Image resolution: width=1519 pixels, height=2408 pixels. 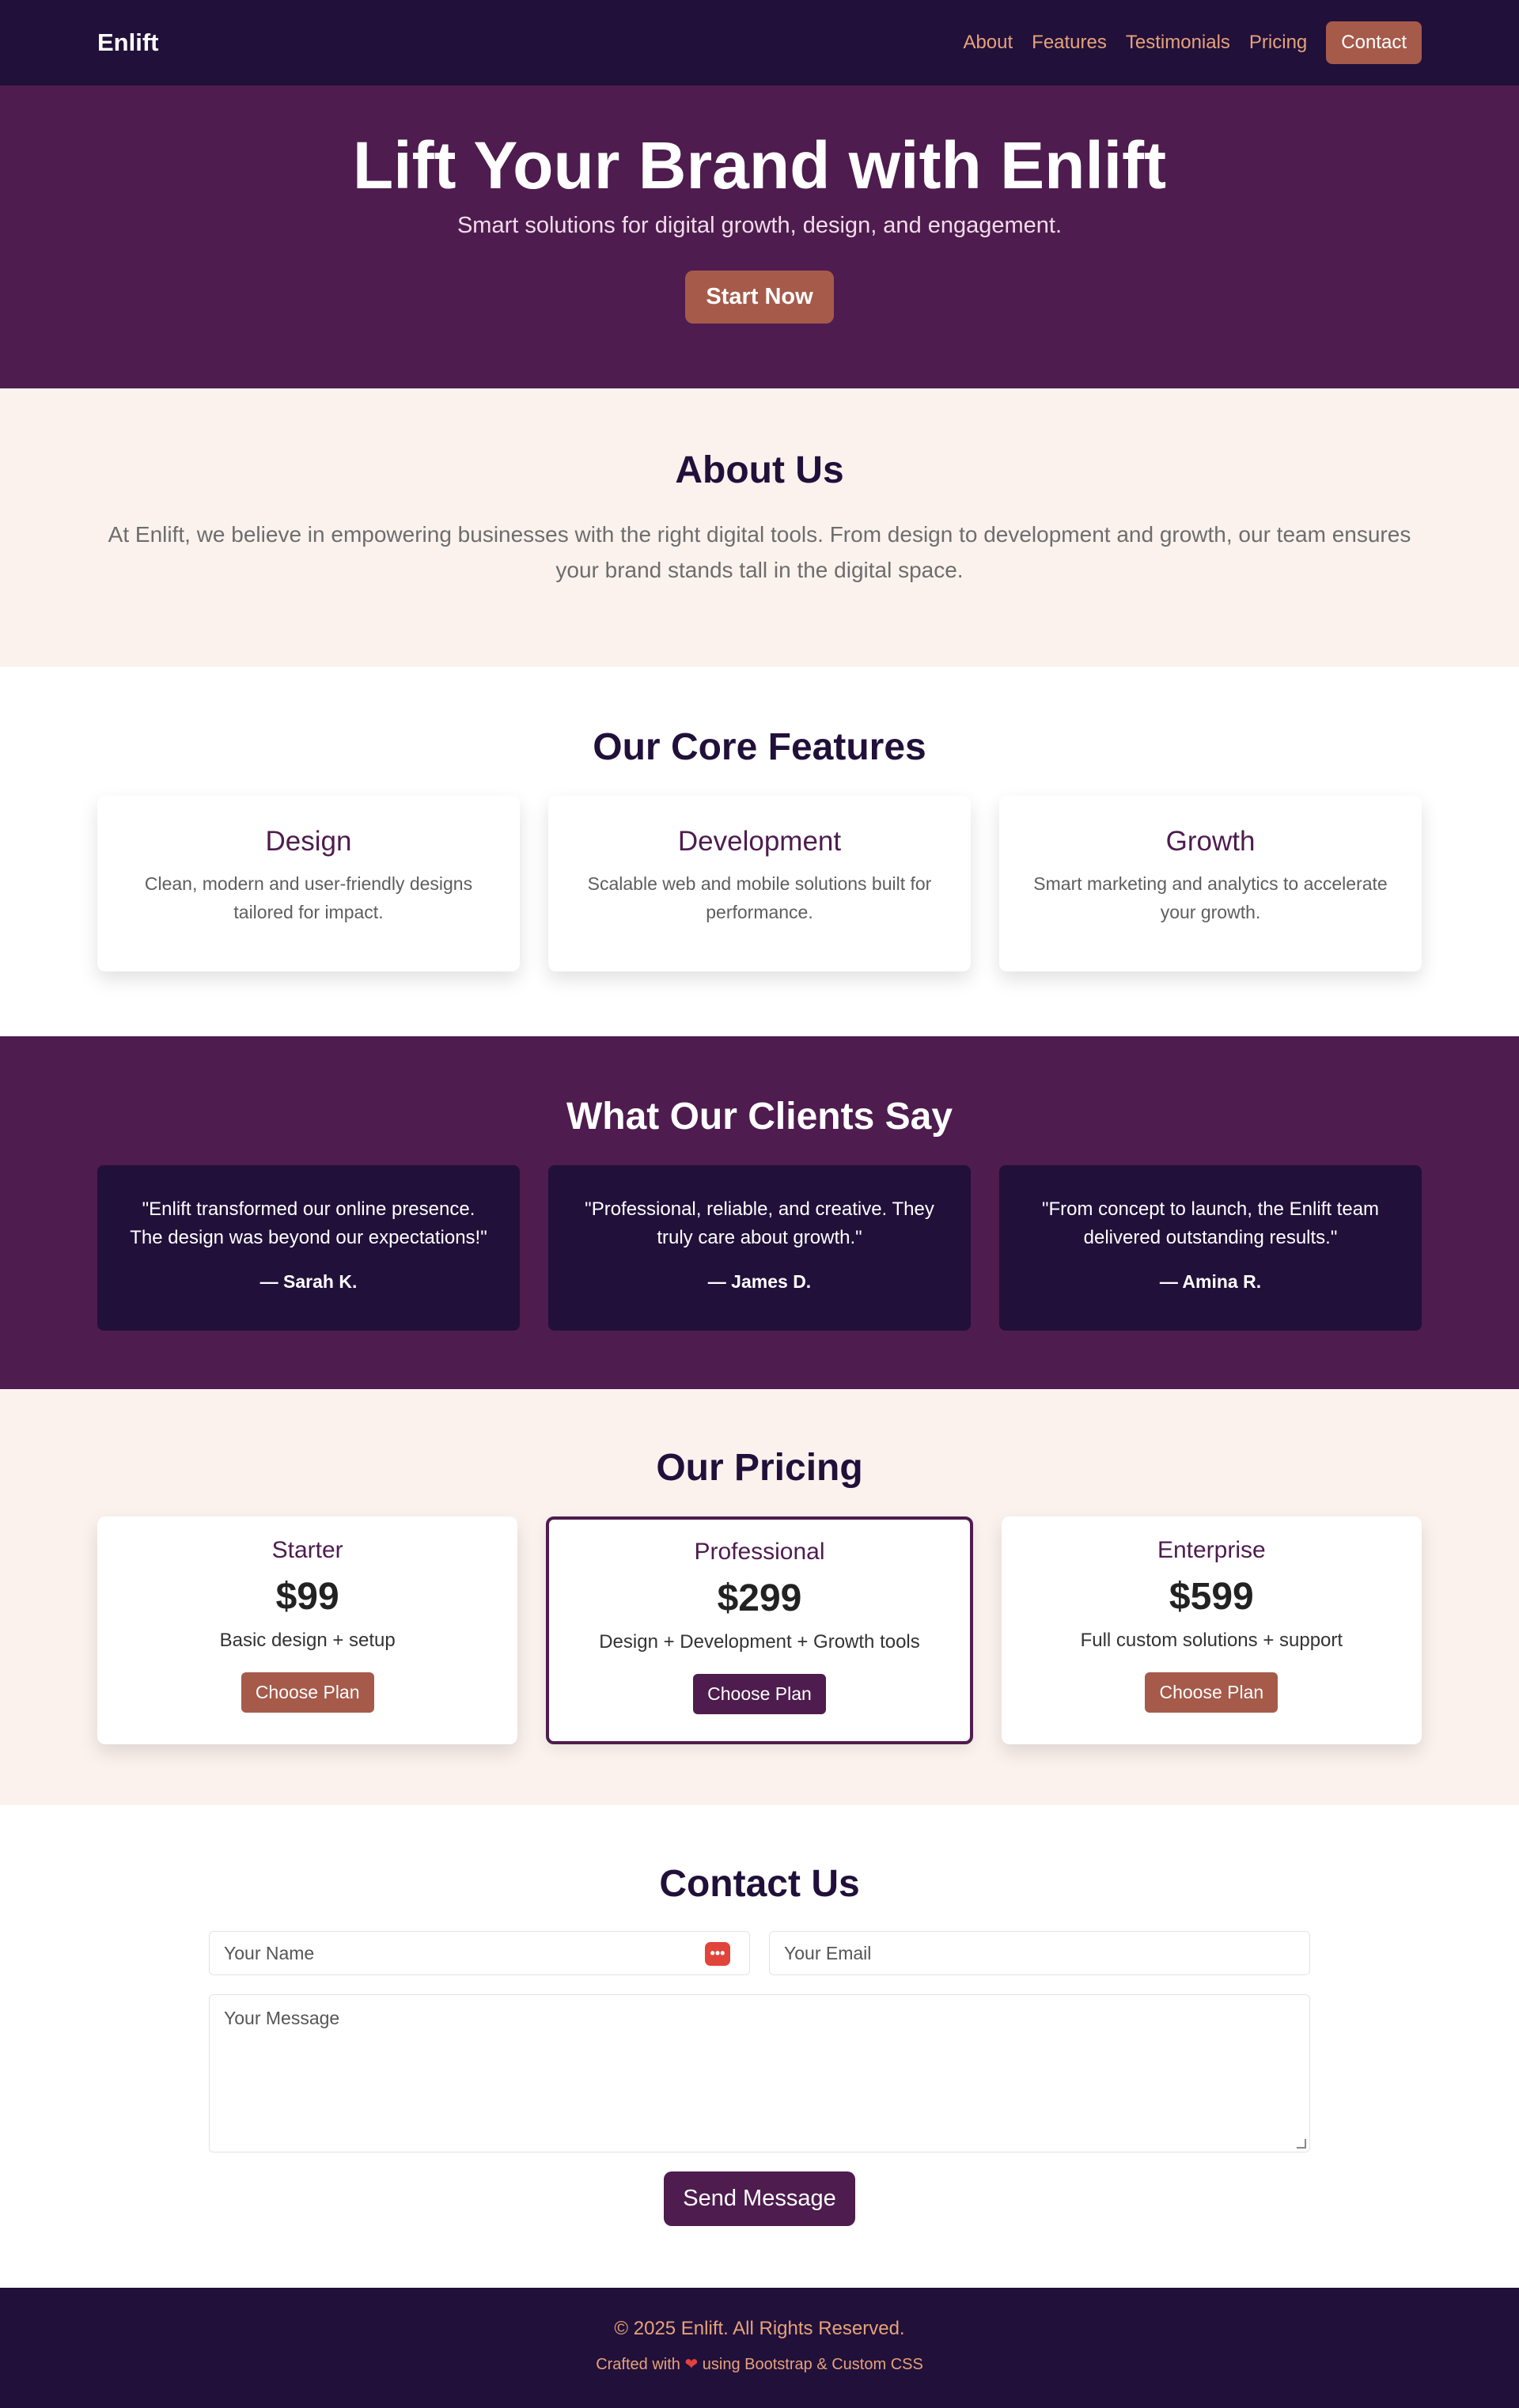 I want to click on nav-link-features: Features, so click(x=1069, y=43).